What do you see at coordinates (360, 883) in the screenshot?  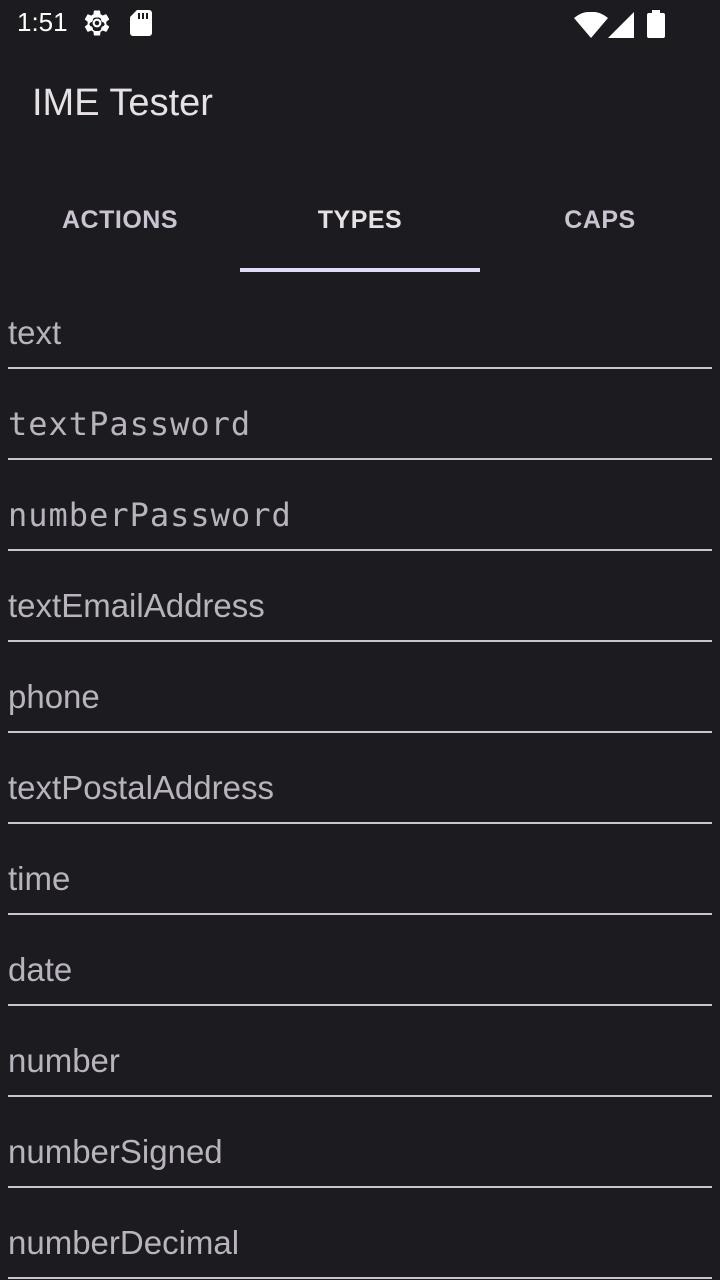 I see `time-field` at bounding box center [360, 883].